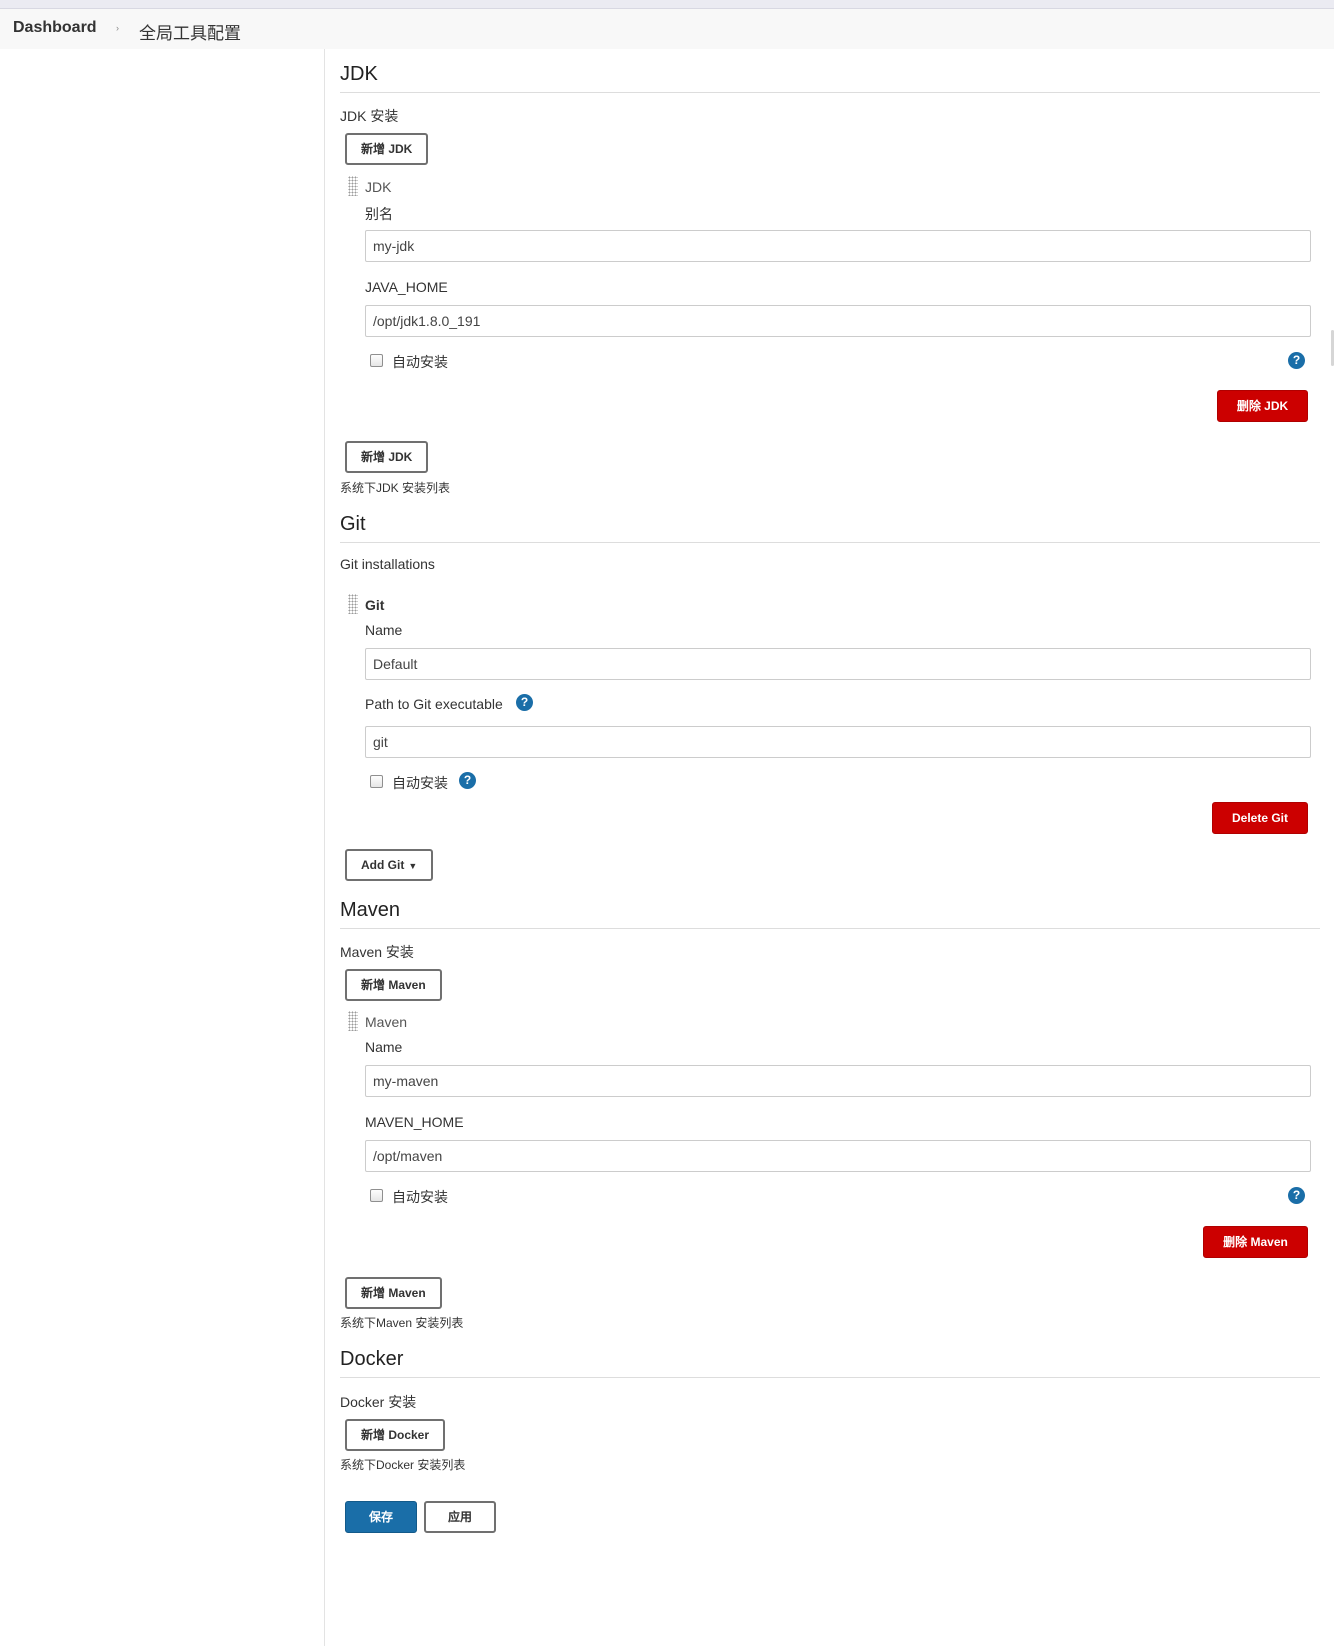  Describe the element at coordinates (1255, 1242) in the screenshot. I see `delete-maven-button: 删除 Maven` at that location.